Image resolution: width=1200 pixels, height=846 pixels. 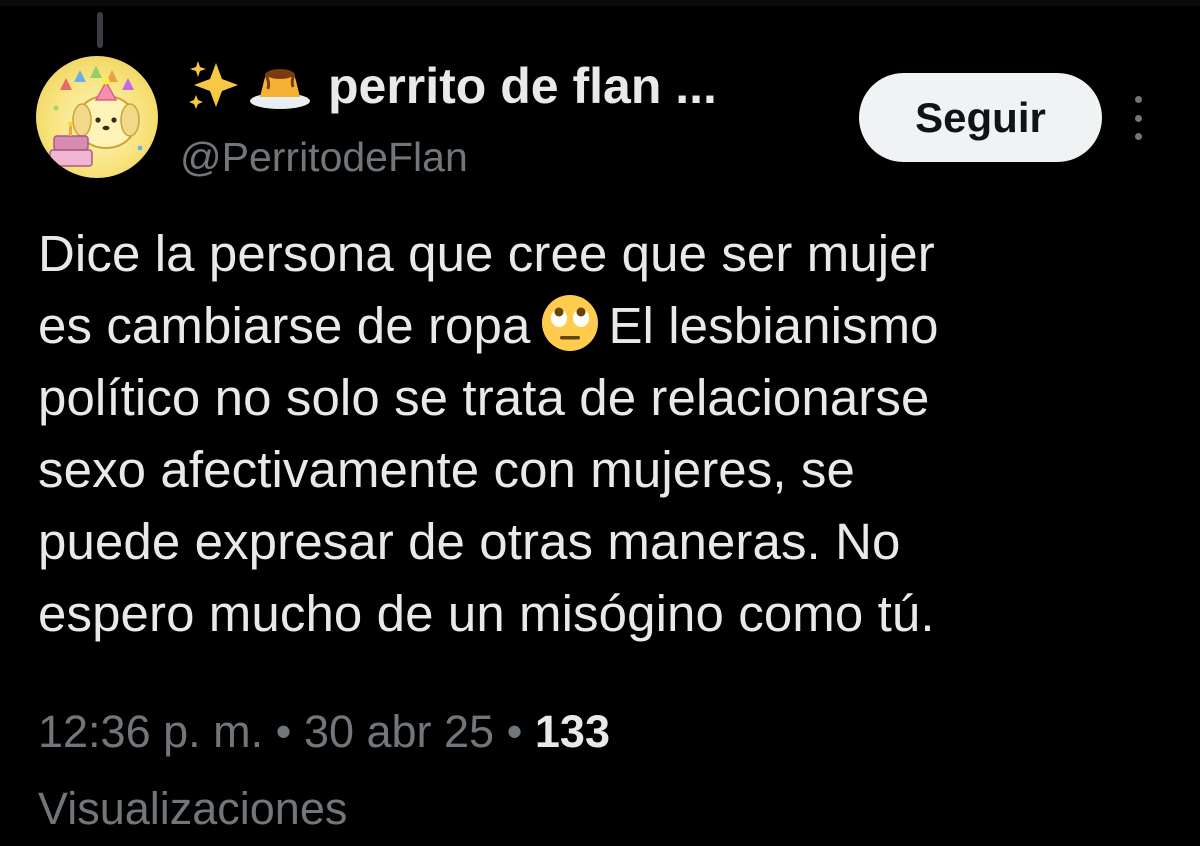 I want to click on author-handle: @PerritodeFlan, so click(x=324, y=157).